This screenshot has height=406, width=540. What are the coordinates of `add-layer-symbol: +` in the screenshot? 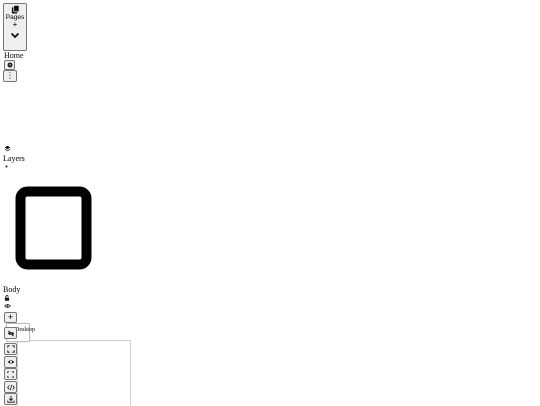 It's located at (10, 317).